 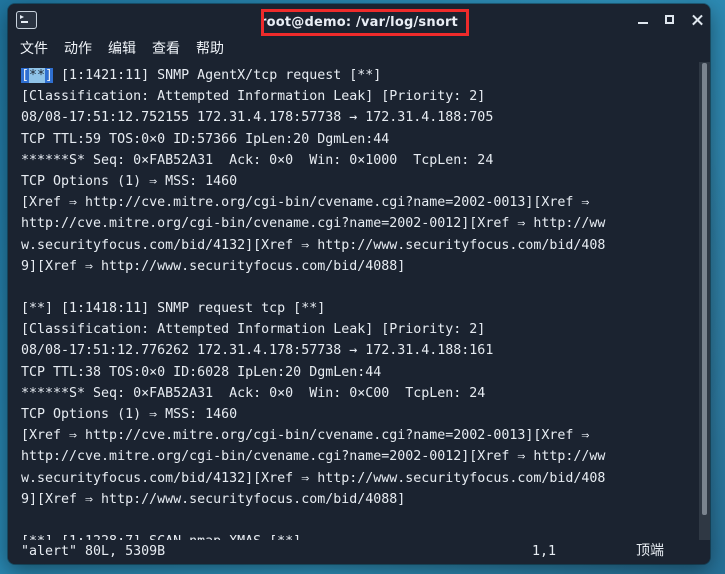 I want to click on menu-file: 文件, so click(x=34, y=49).